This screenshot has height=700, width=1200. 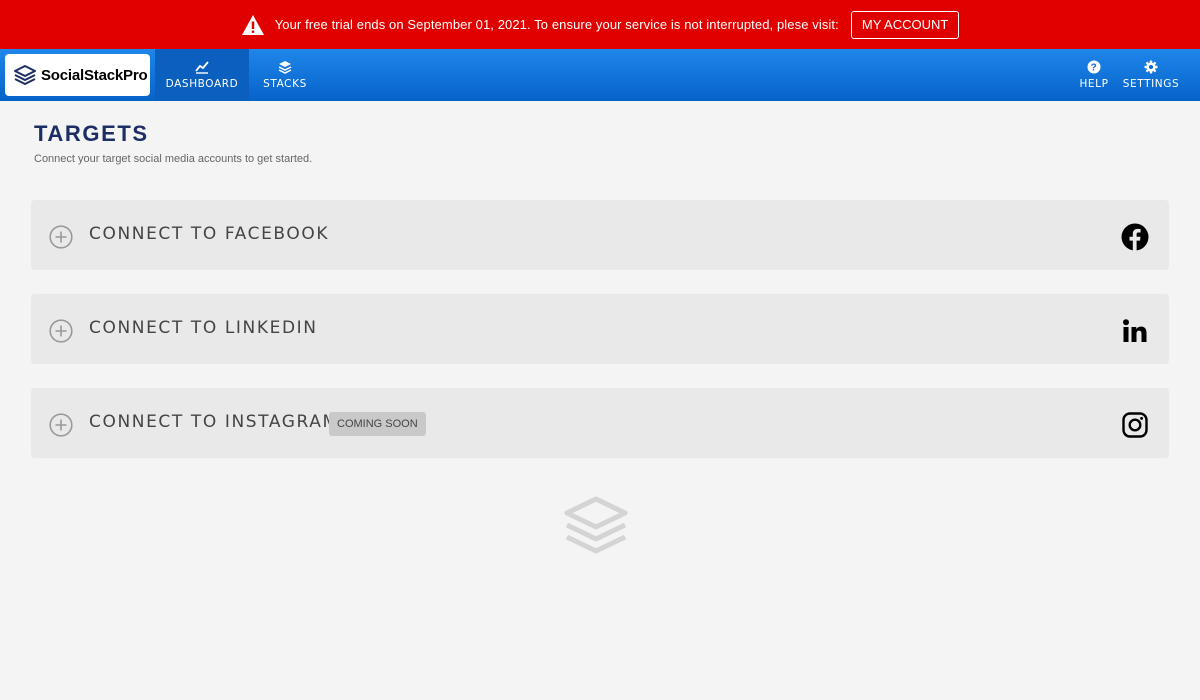 What do you see at coordinates (214, 422) in the screenshot?
I see `connect-instagram-label: CONNECT TO INSTAGRAM` at bounding box center [214, 422].